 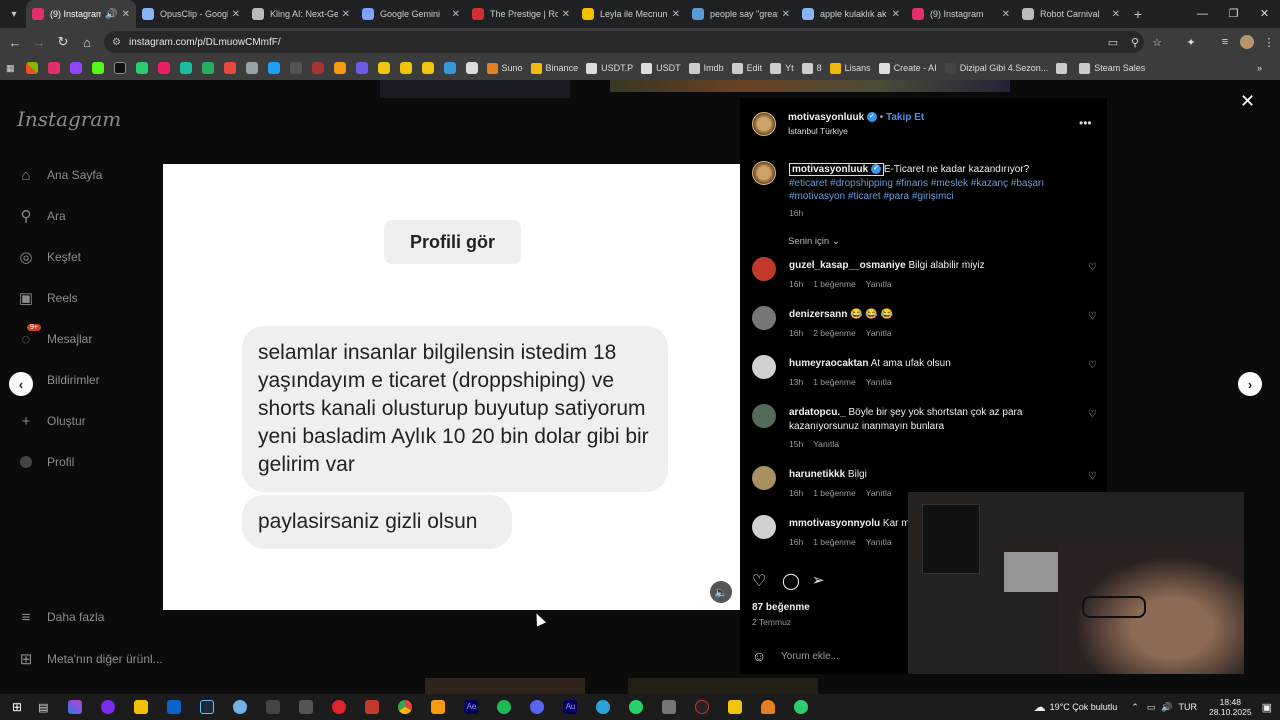 What do you see at coordinates (39, 42) in the screenshot?
I see `forward-button: →` at bounding box center [39, 42].